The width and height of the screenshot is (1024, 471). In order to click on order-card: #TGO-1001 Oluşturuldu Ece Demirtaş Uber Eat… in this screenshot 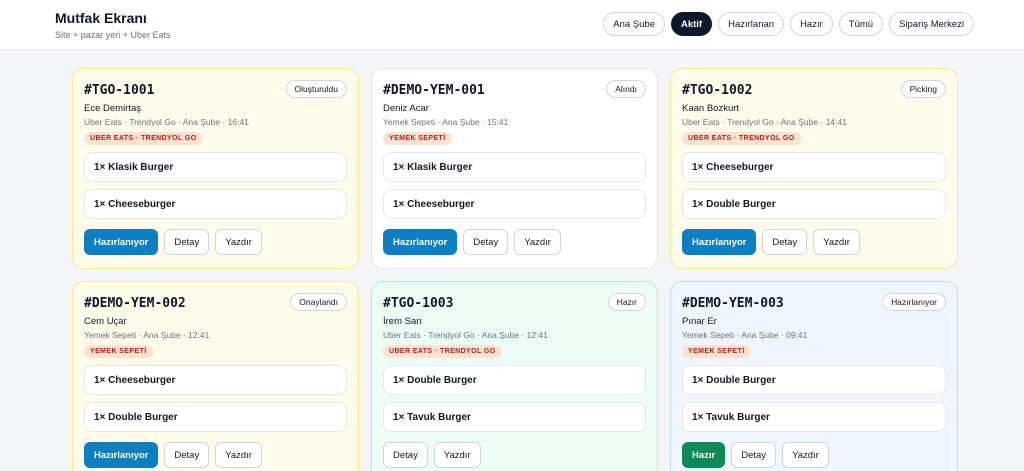, I will do `click(215, 168)`.